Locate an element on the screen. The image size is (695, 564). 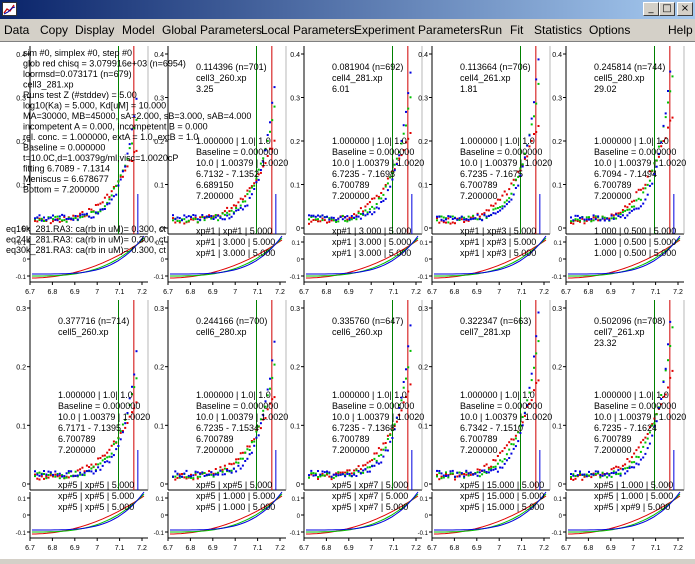
panel-param-text: 6.7235 - 7.1624 is located at coordinates (625, 428).